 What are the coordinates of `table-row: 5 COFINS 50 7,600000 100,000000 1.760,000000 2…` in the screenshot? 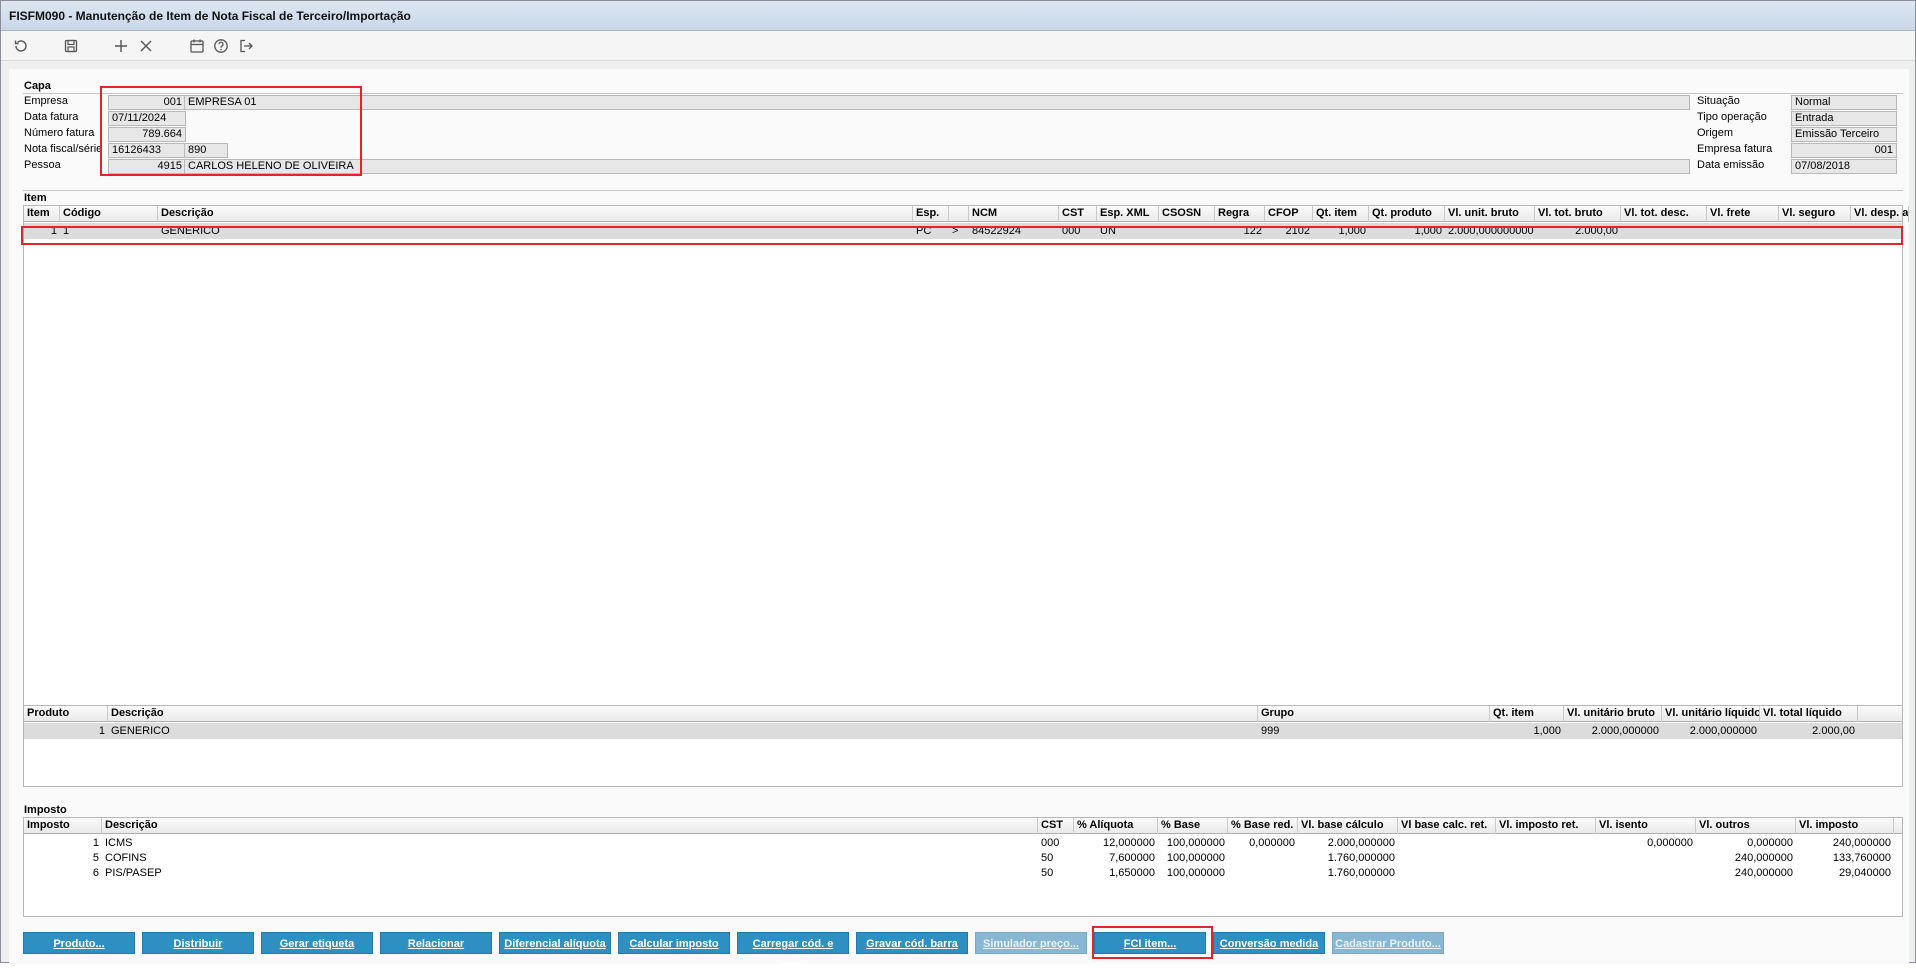 It's located at (963, 858).